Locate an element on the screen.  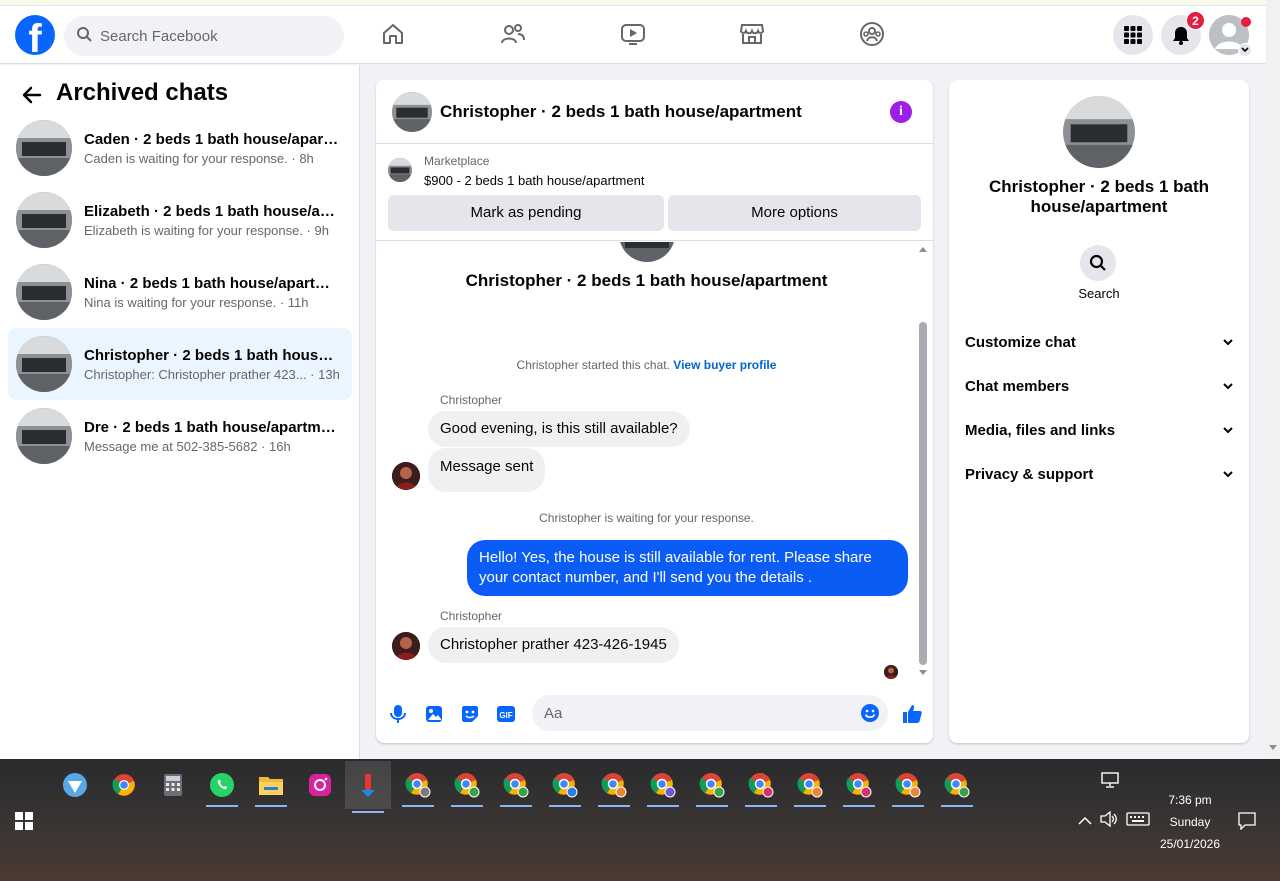
whatsapp-icon is located at coordinates (222, 787).